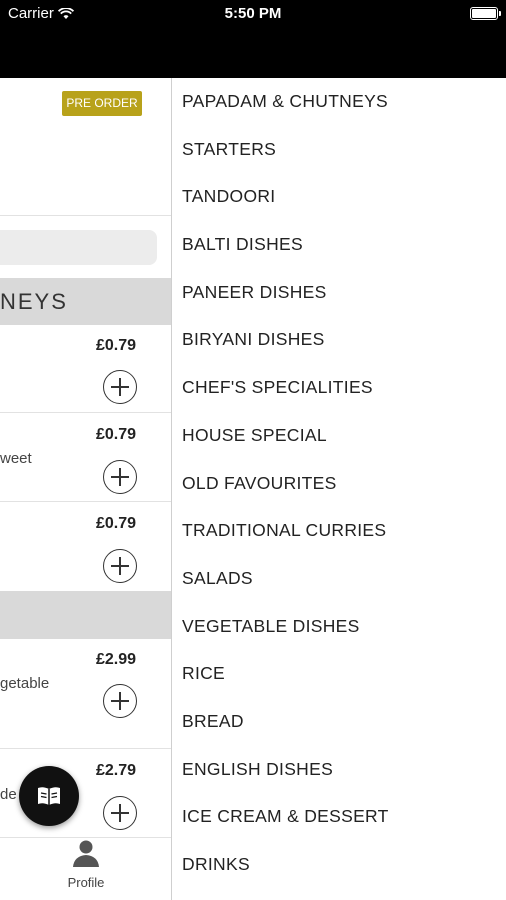 This screenshot has width=506, height=900. I want to click on clock: 5:50 PM, so click(253, 13).